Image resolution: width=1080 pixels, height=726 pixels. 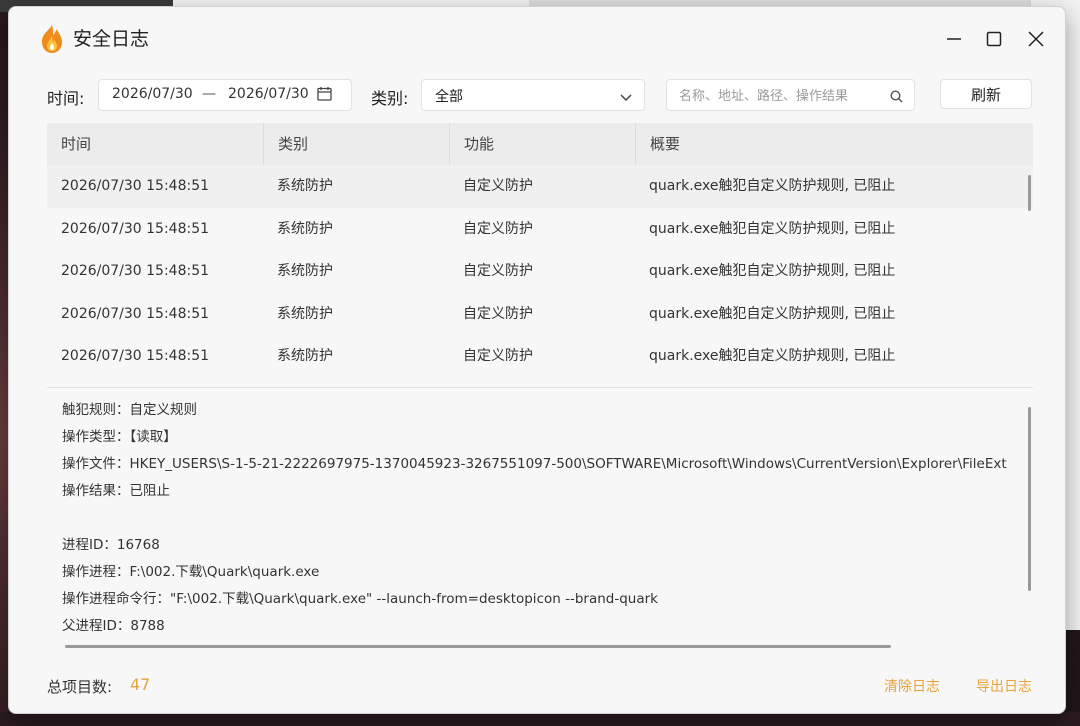 What do you see at coordinates (116, 491) in the screenshot?
I see `detail-operation-result: 操作结果：已阻止` at bounding box center [116, 491].